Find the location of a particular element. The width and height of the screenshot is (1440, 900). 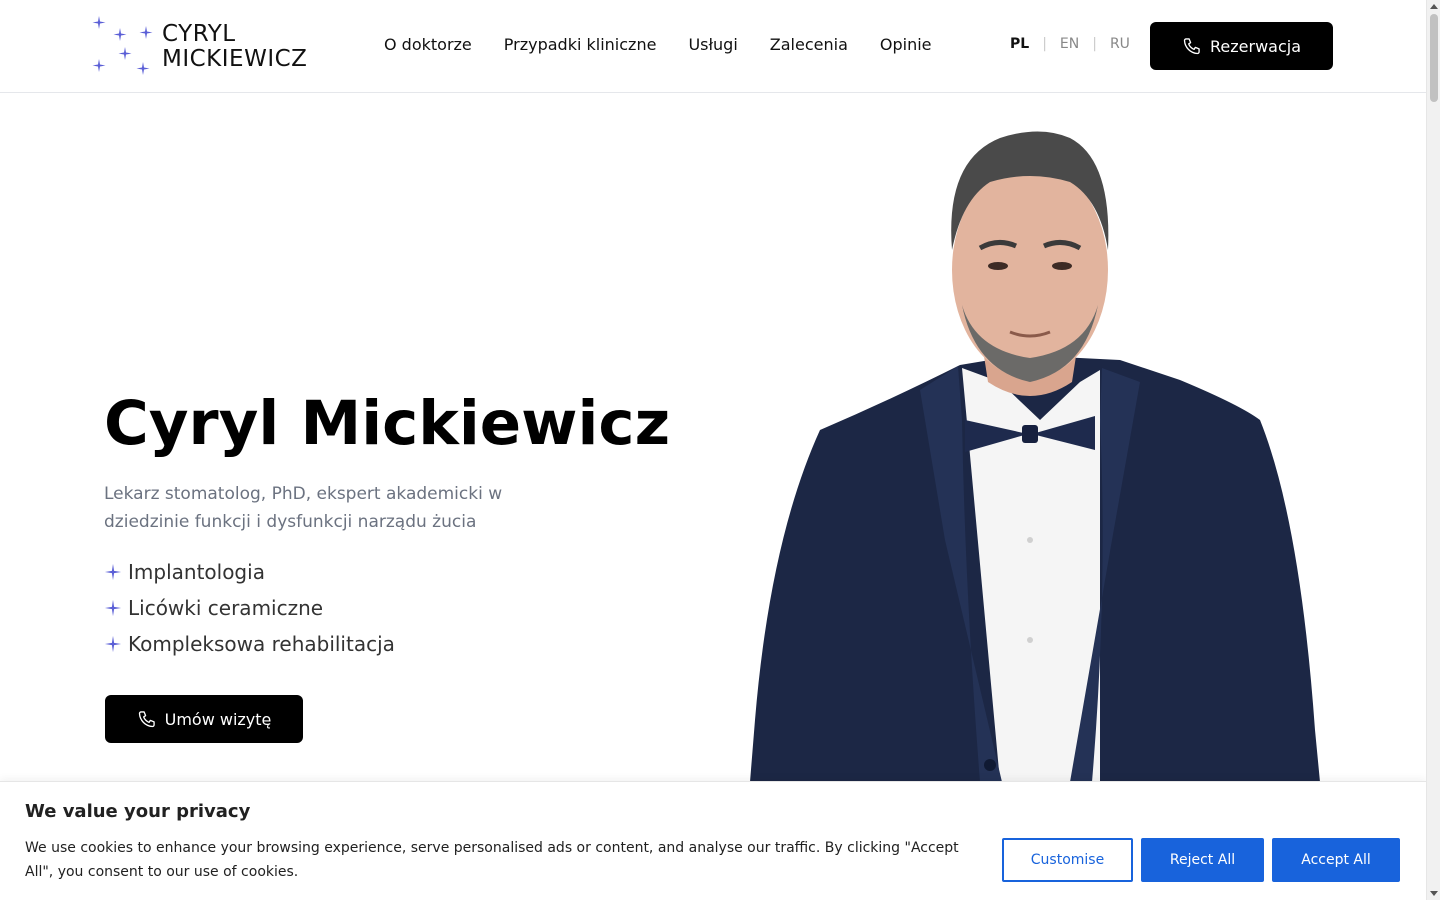

feature-label: Licówki ceramiczne is located at coordinates (226, 608).